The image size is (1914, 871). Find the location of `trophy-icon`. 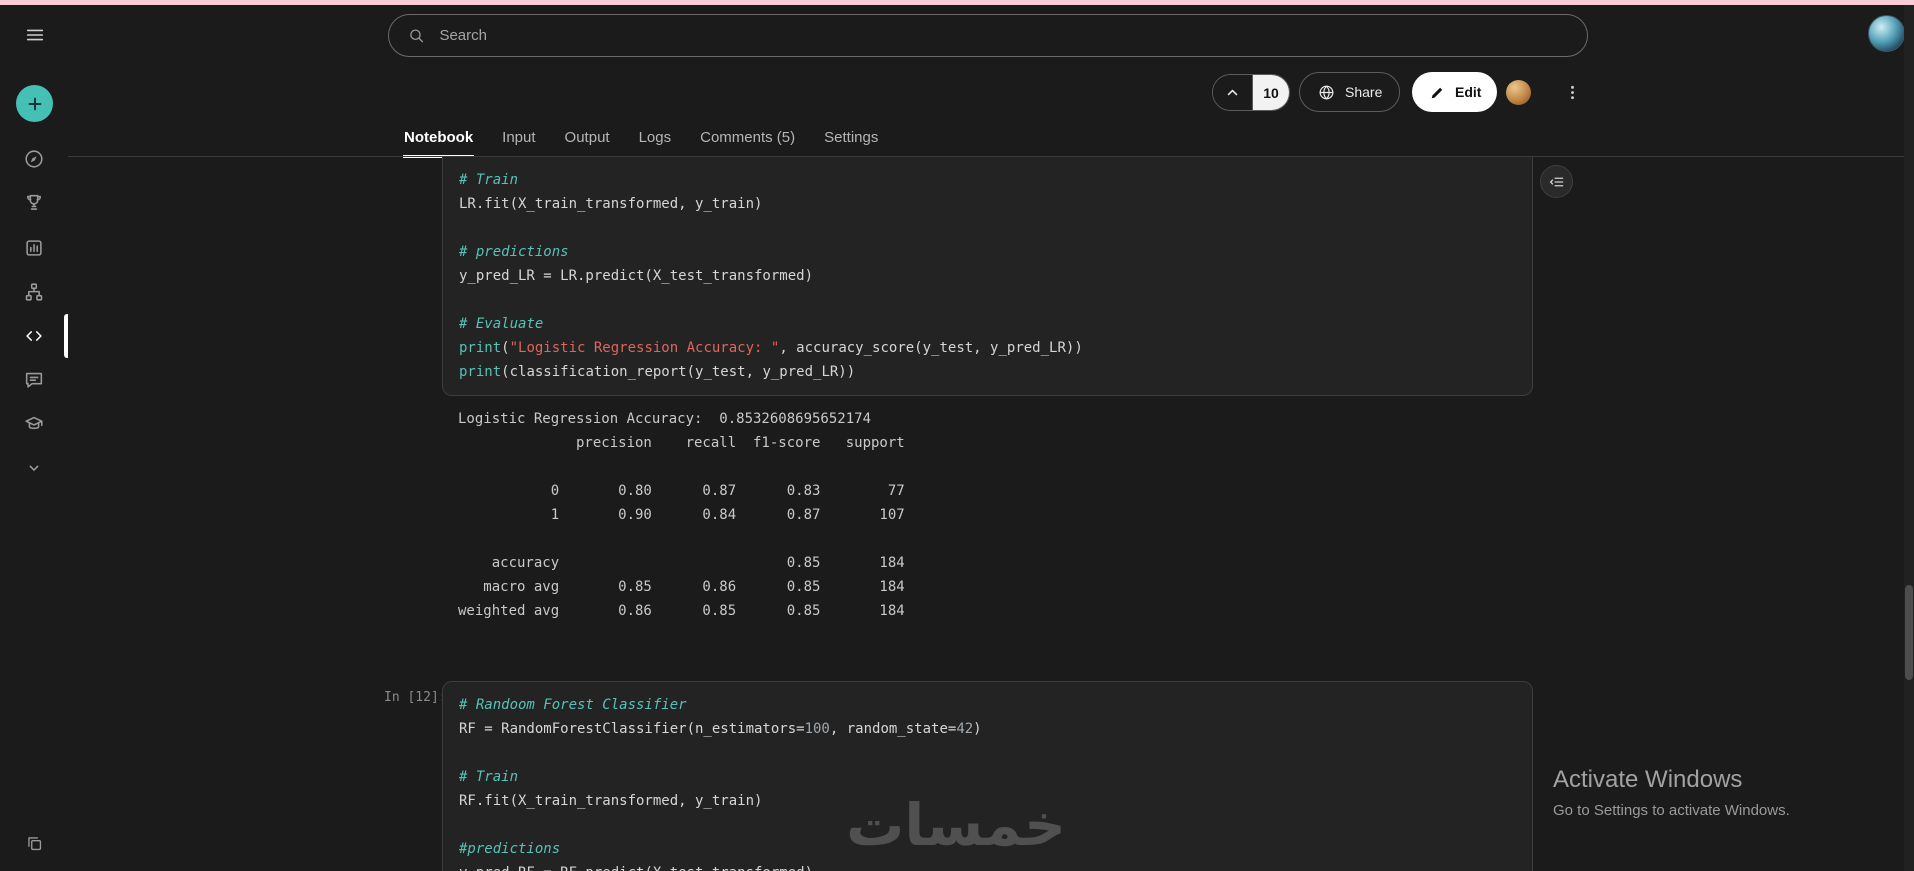

trophy-icon is located at coordinates (34, 202).